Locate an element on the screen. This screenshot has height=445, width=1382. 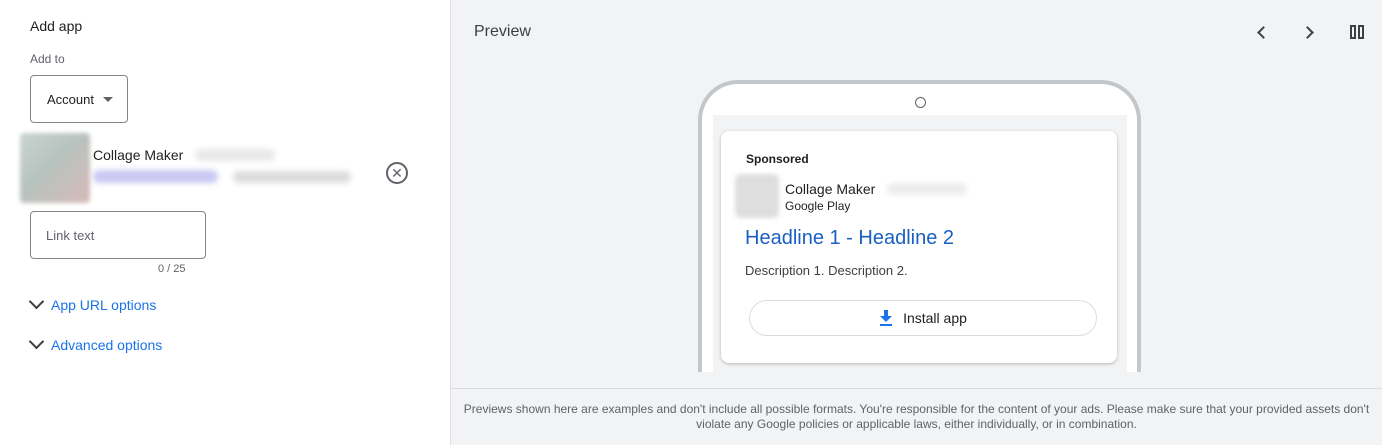
app-url-options-toggle: App URL options is located at coordinates (92, 303).